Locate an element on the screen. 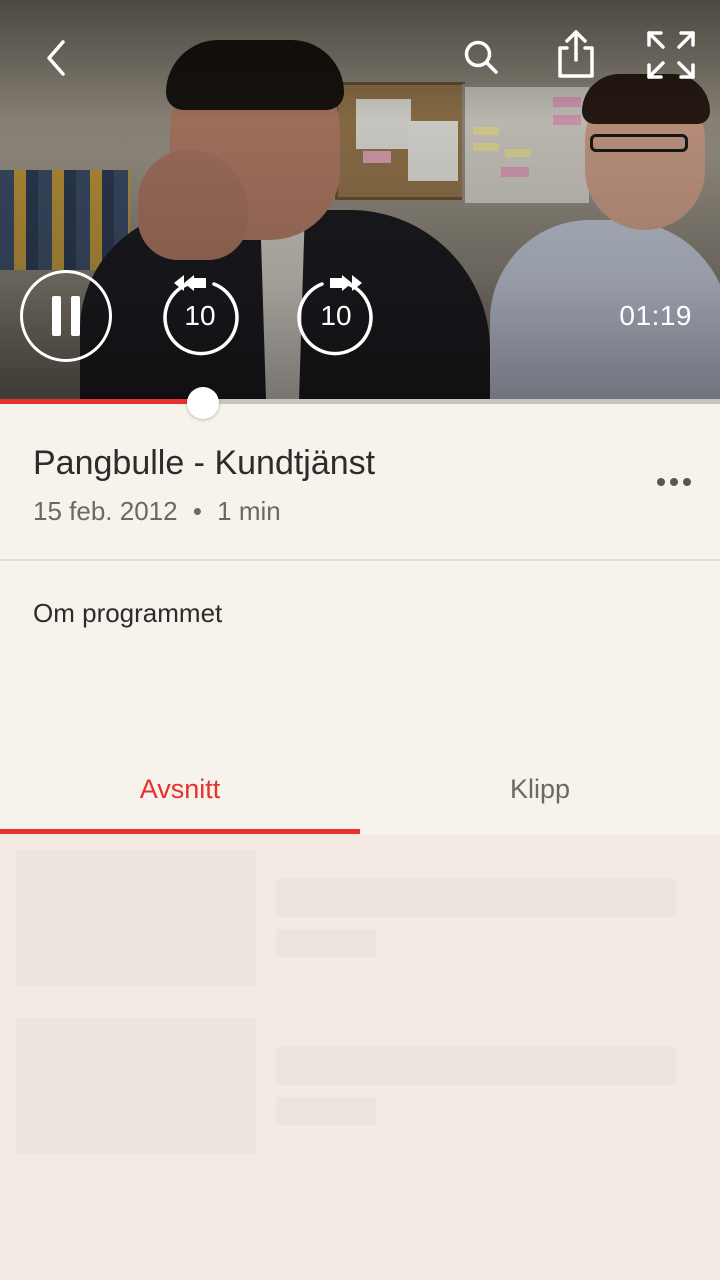  forward-seconds-label: 10 is located at coordinates (336, 315).